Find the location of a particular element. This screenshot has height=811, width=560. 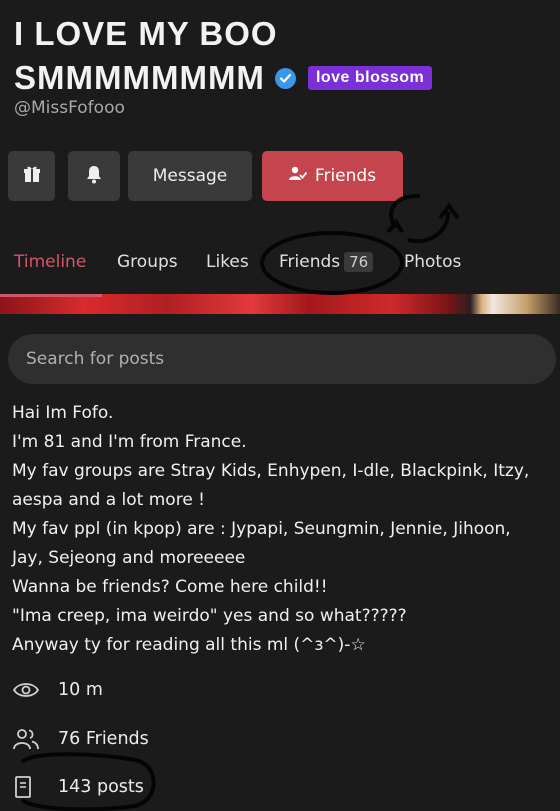

profile-tabs: Timeline Groups Likes Friends 76 Photos is located at coordinates (280, 265).